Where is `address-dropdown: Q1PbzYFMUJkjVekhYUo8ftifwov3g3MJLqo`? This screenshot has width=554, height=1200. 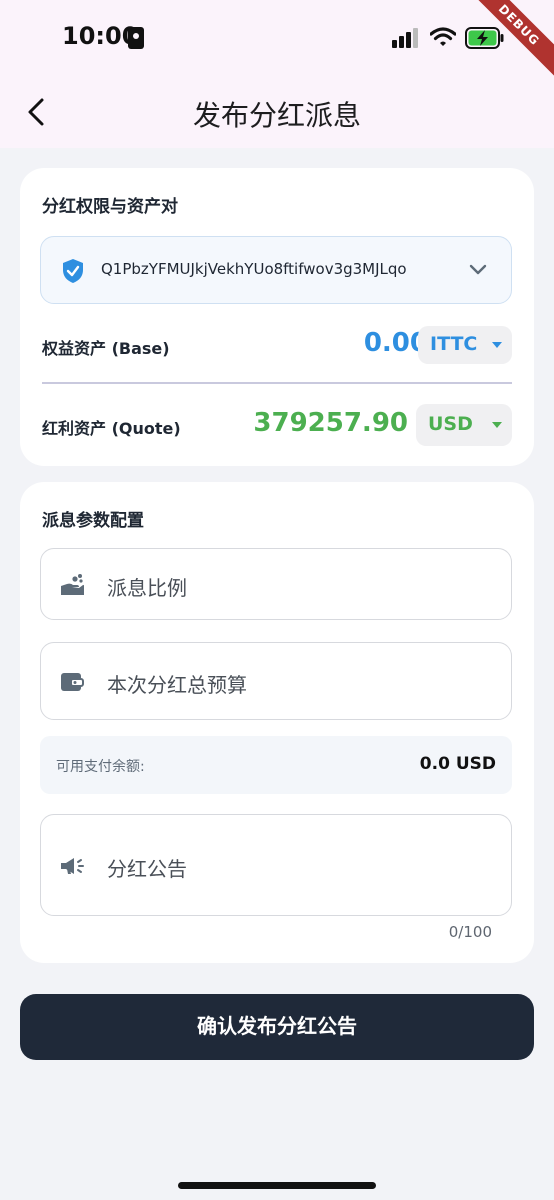
address-dropdown: Q1PbzYFMUJkjVekhYUo8ftifwov3g3MJLqo is located at coordinates (276, 270).